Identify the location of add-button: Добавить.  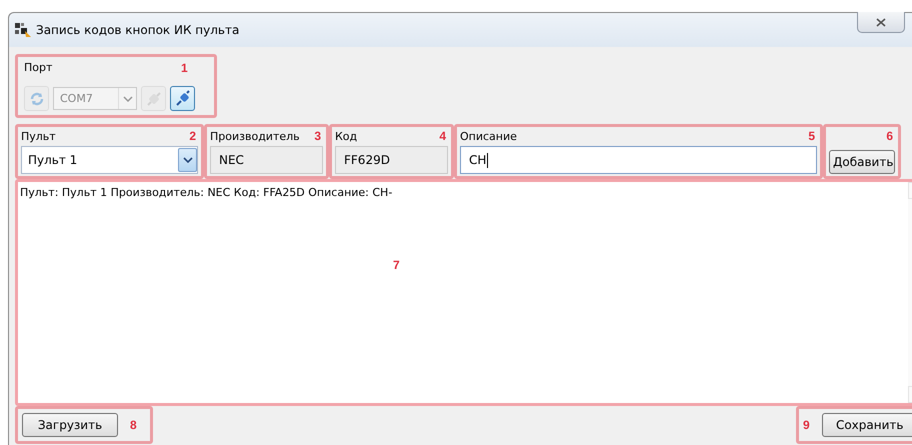
(862, 162).